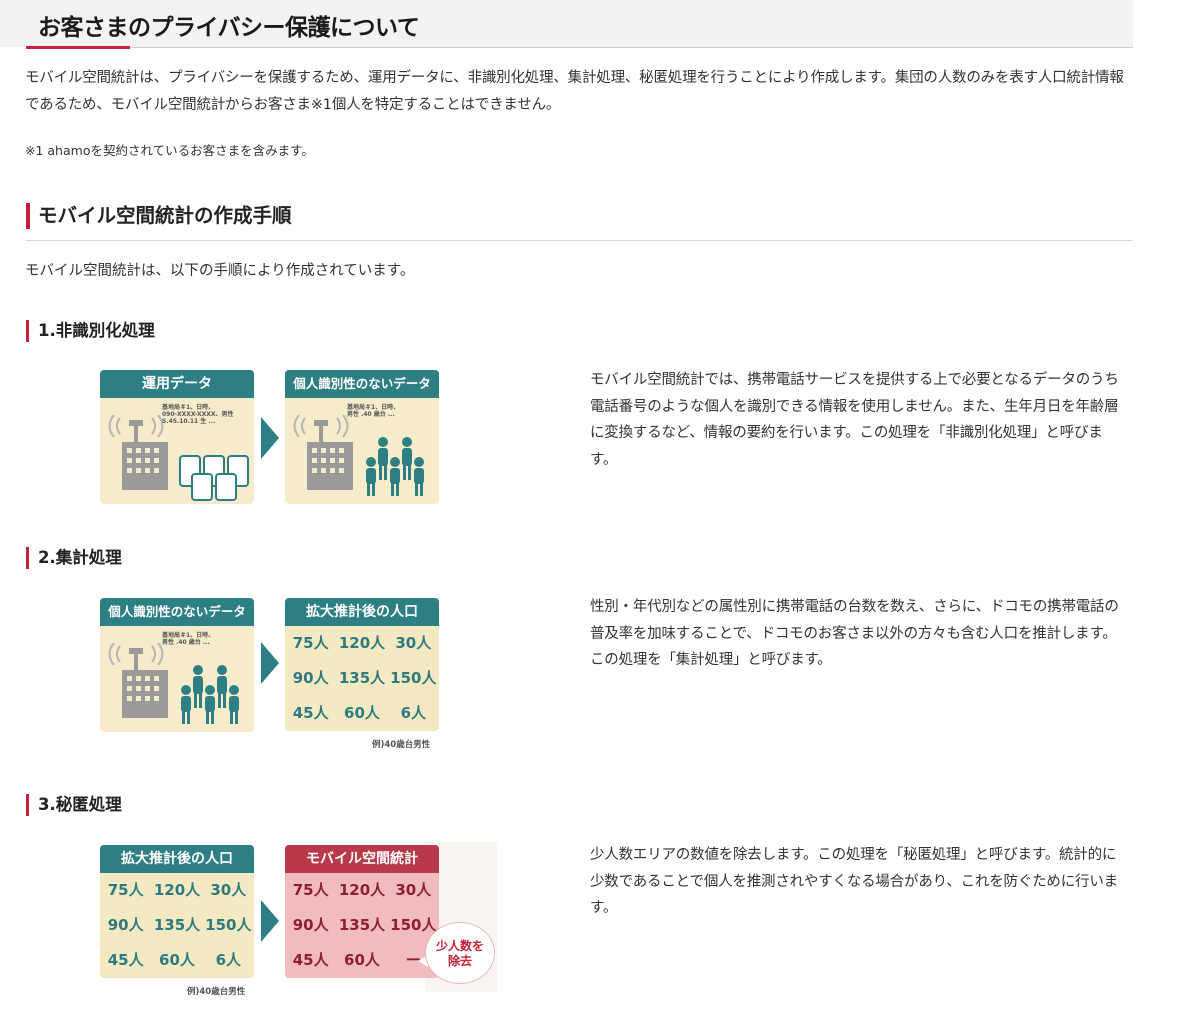  Describe the element at coordinates (90, 331) in the screenshot. I see `step1-heading: 1.非識別化処理` at that location.